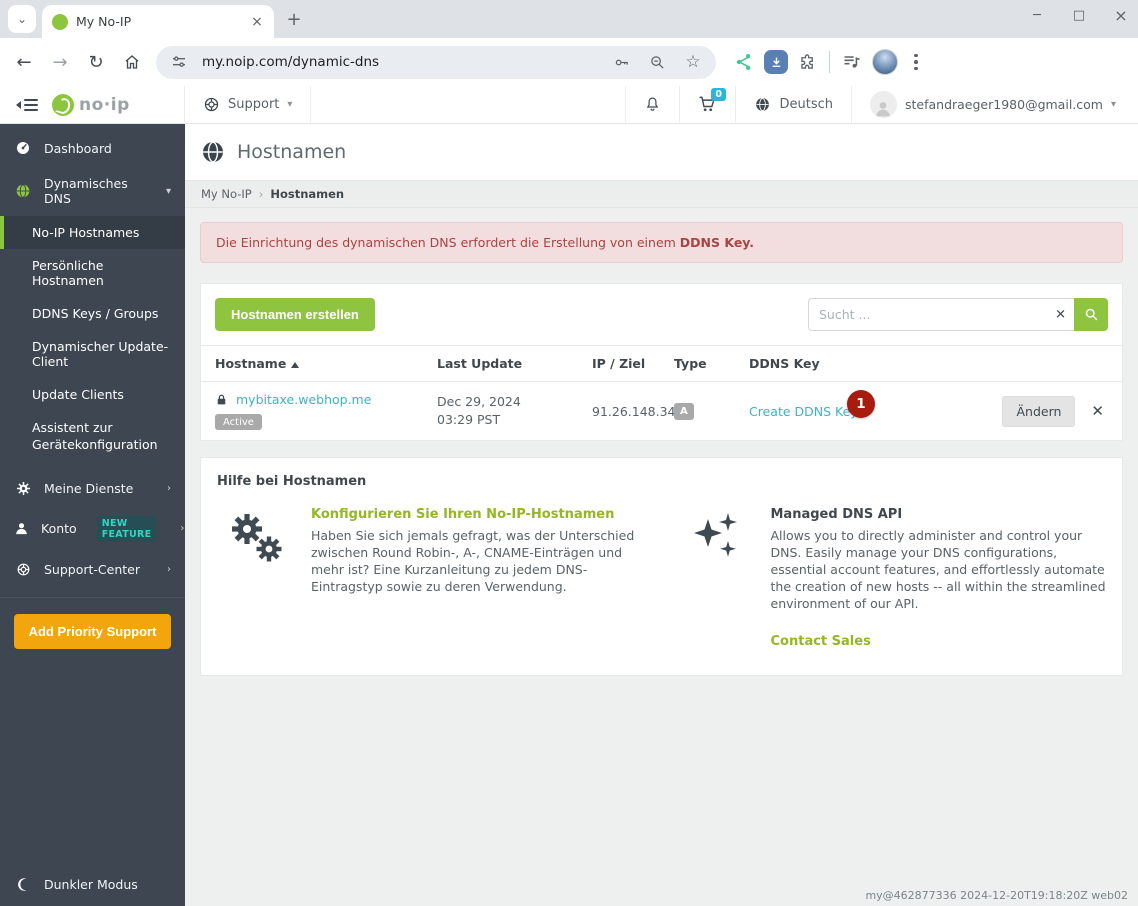 The image size is (1138, 906). I want to click on column-header-hostname: Hostname, so click(326, 363).